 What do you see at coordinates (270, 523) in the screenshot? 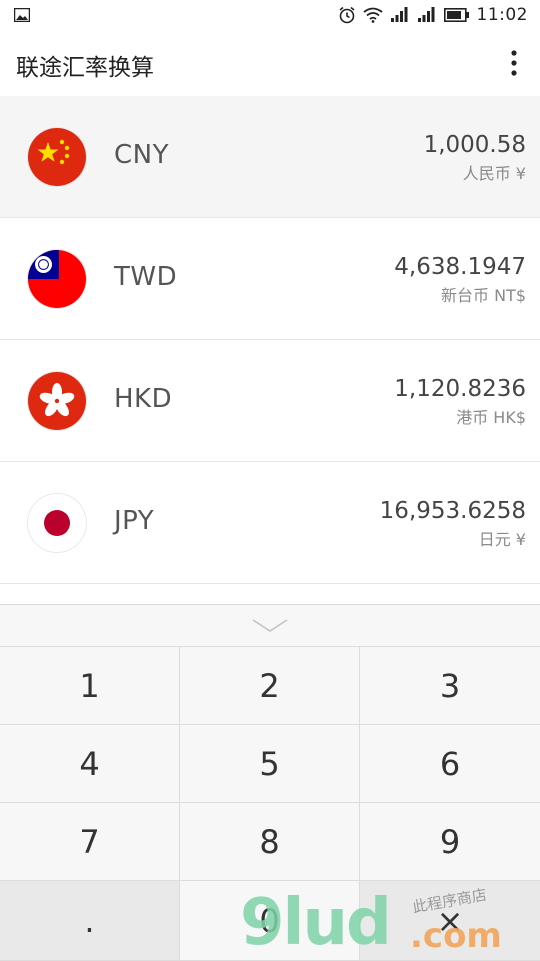
I see `currency-row-jpy: JPY 16,953.6258 日元 ¥` at bounding box center [270, 523].